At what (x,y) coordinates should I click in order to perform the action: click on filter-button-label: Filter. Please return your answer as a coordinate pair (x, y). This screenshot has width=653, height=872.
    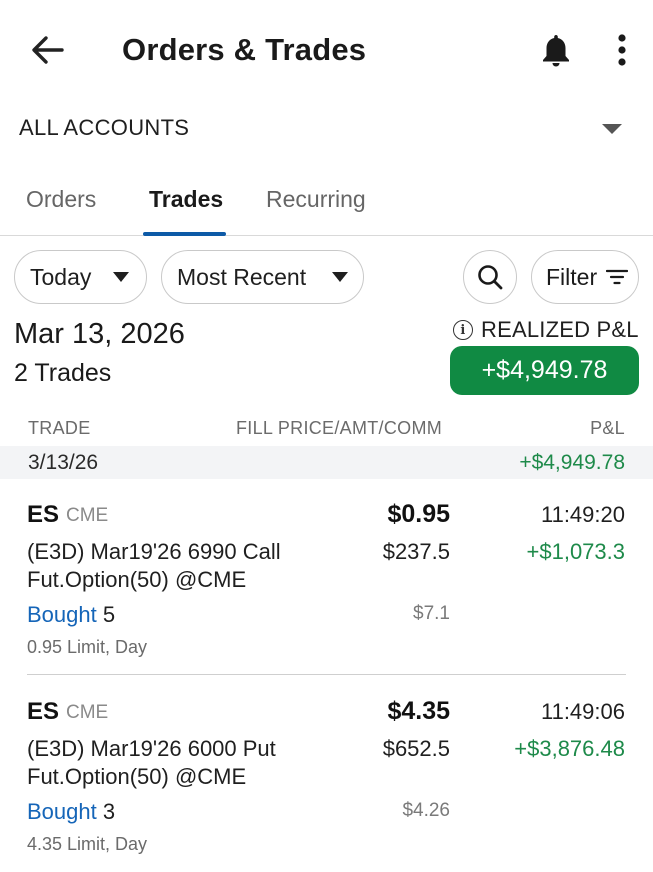
    Looking at the image, I should click on (572, 276).